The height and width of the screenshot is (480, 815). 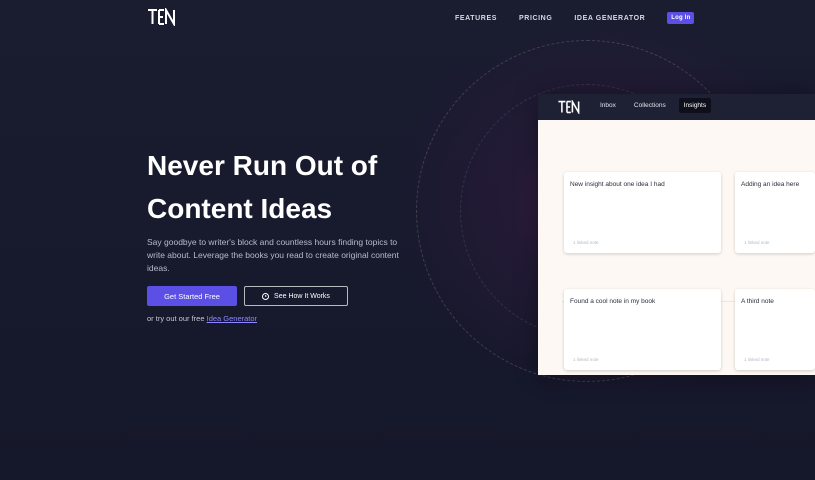 What do you see at coordinates (292, 187) in the screenshot?
I see `hero-title: Never Run Out of Content Ideas` at bounding box center [292, 187].